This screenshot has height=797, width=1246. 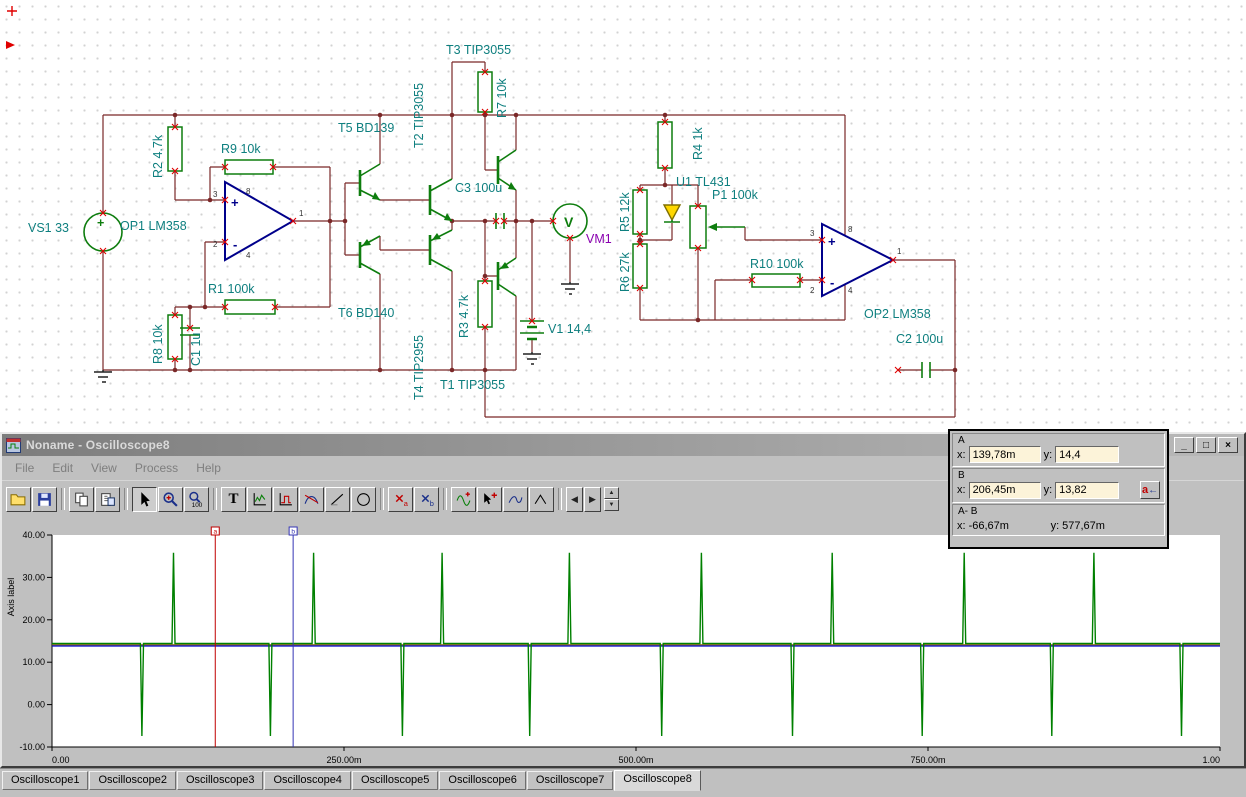 What do you see at coordinates (426, 499) in the screenshot?
I see `cursor-b-tool-button: b` at bounding box center [426, 499].